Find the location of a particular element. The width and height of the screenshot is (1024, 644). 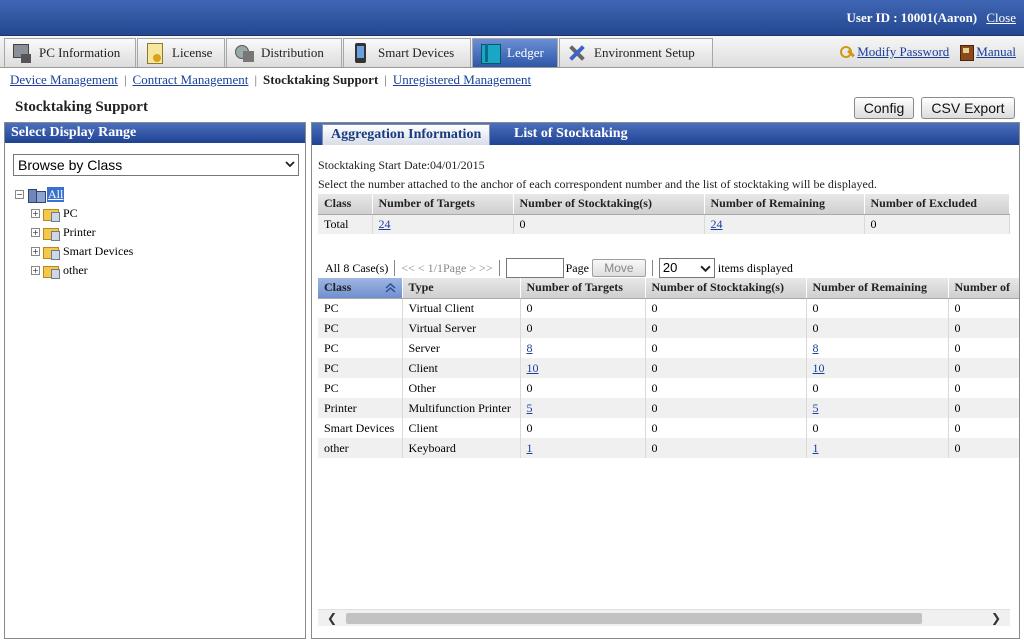

tab-pc-information: PC Information is located at coordinates (70, 52).